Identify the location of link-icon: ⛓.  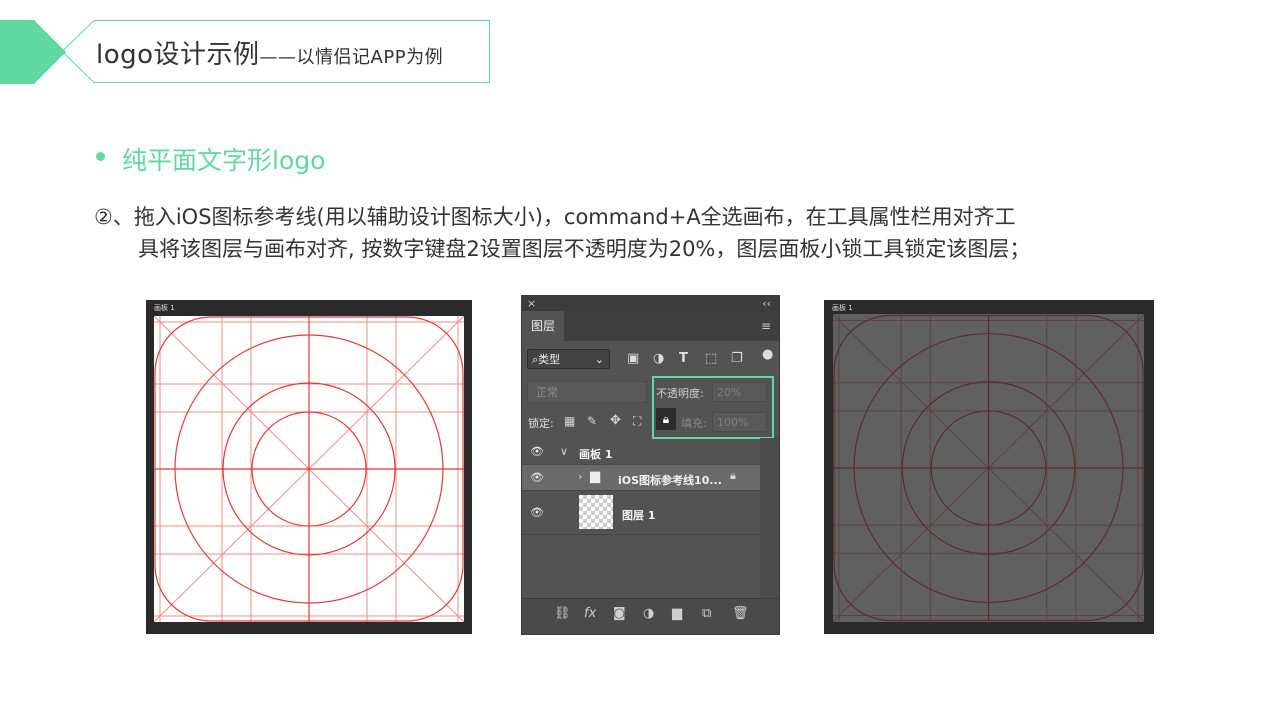
(562, 613).